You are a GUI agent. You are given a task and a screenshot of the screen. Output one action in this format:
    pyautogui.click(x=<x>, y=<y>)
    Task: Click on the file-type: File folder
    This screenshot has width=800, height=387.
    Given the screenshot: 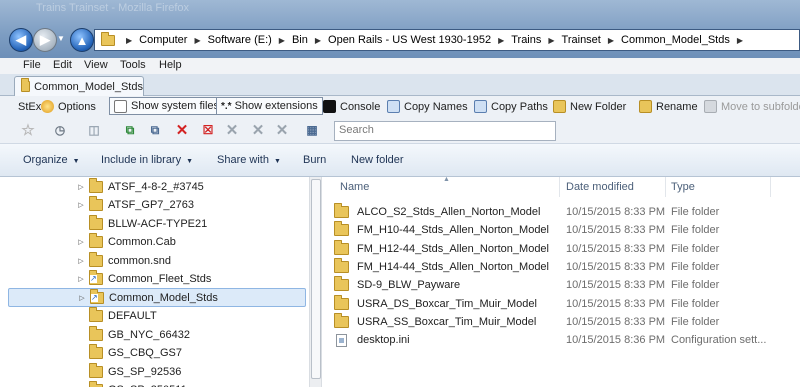 What is the action you would take?
    pyautogui.click(x=695, y=248)
    